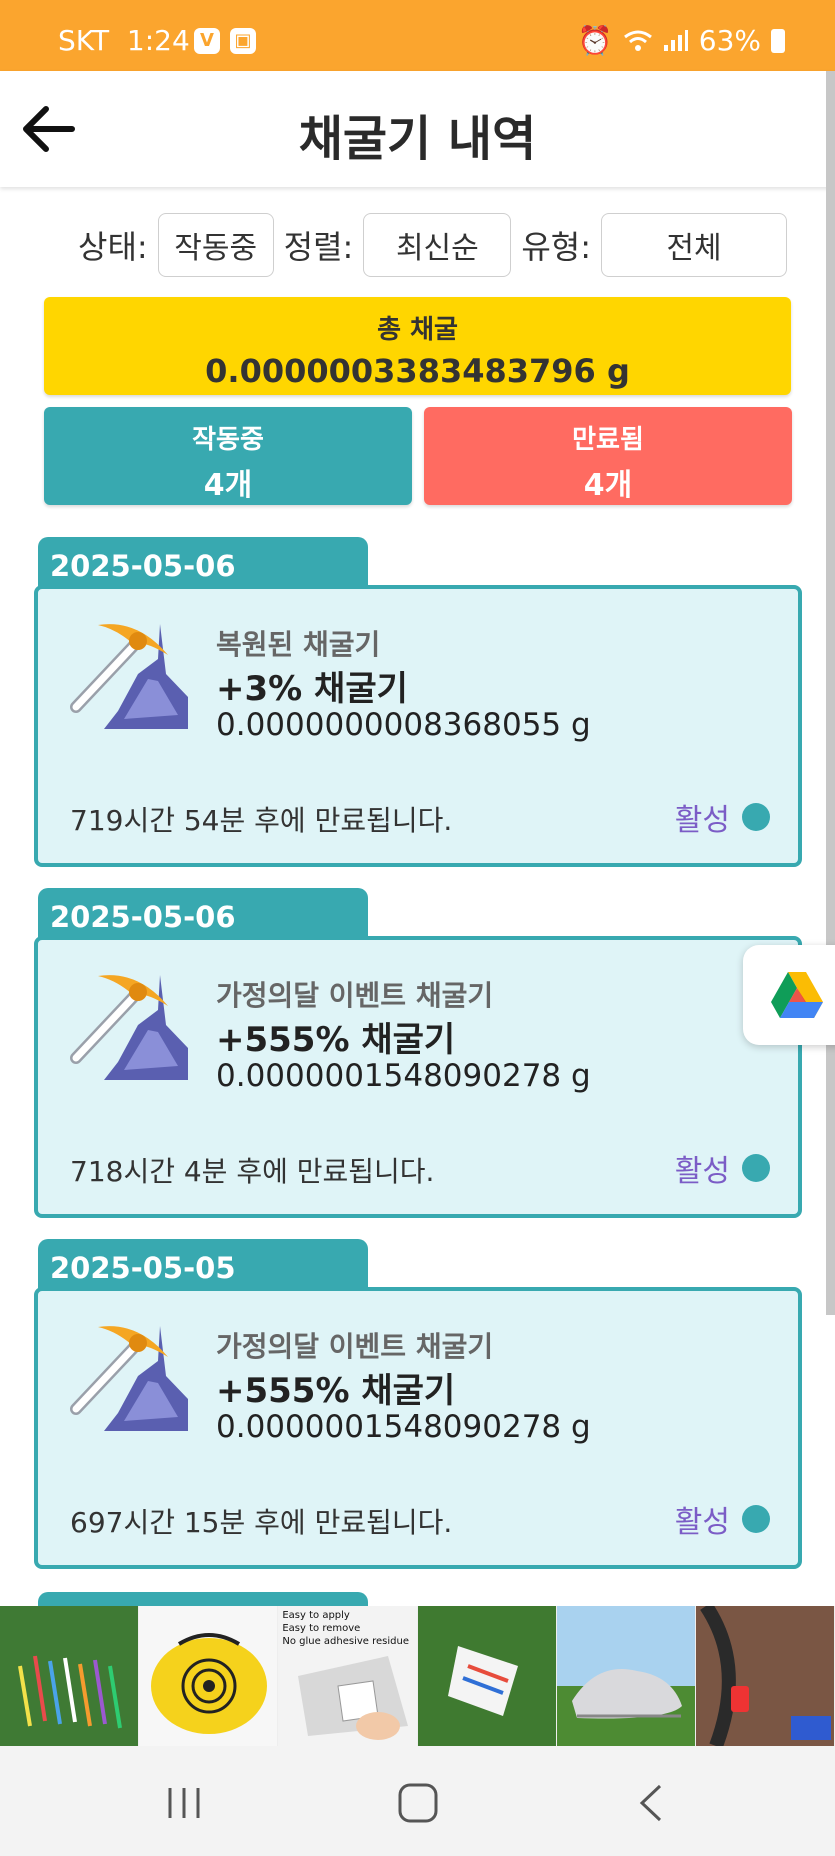 Image resolution: width=835 pixels, height=1856 pixels. Describe the element at coordinates (797, 995) in the screenshot. I see `google-drive-icon` at that location.